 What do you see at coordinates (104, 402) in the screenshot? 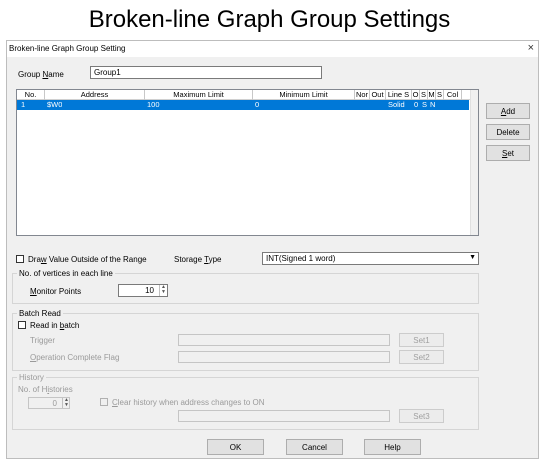
I see `clear-history-checkbox` at bounding box center [104, 402].